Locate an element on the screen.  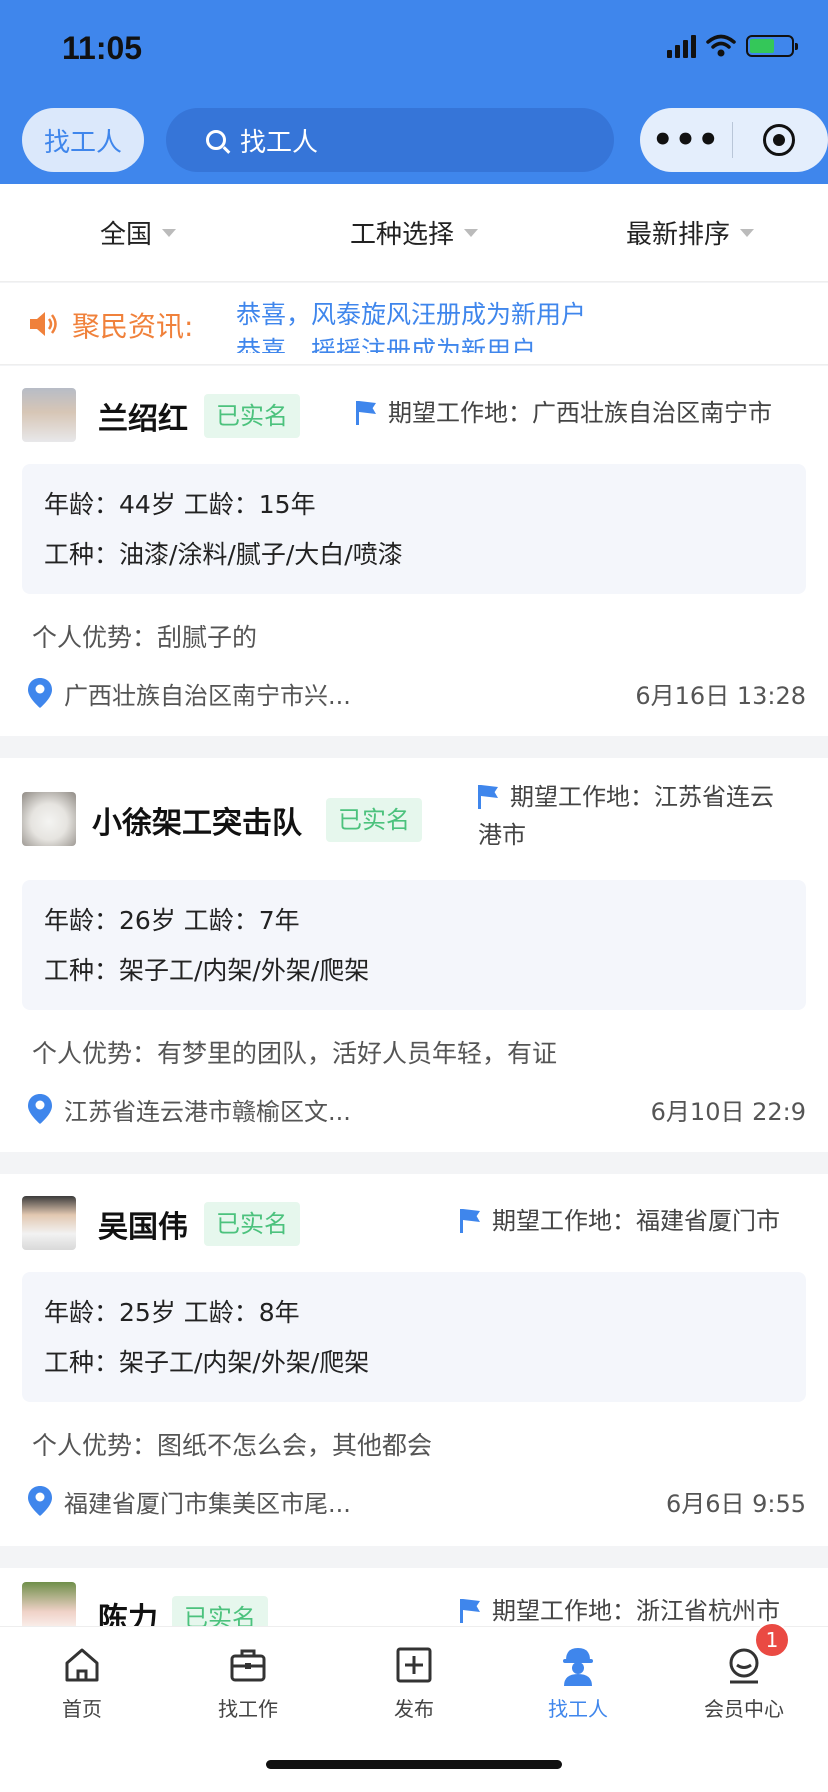
notice-ticker-text: 恭喜，风泰旋风汪册成为新用户 恭喜，摇摇注册成为新用户 is located at coordinates (451, 325).